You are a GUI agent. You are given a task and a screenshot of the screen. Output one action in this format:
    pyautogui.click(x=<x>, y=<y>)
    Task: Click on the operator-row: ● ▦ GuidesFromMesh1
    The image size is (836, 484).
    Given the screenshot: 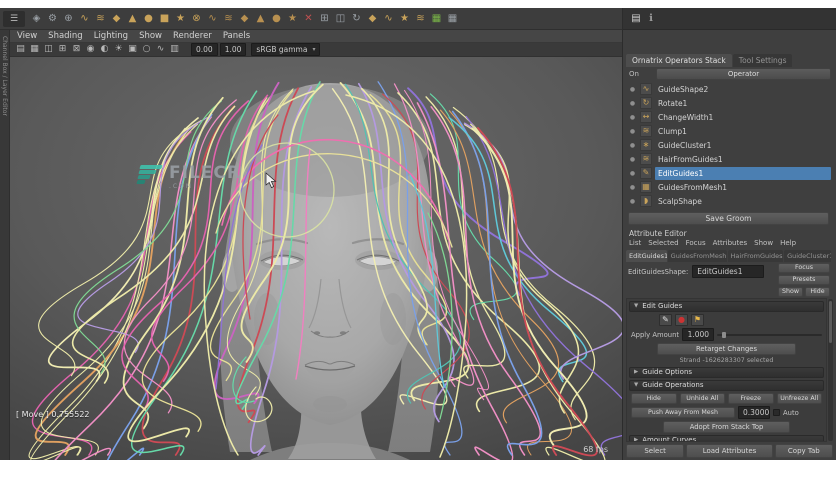 What is the action you would take?
    pyautogui.click(x=728, y=187)
    